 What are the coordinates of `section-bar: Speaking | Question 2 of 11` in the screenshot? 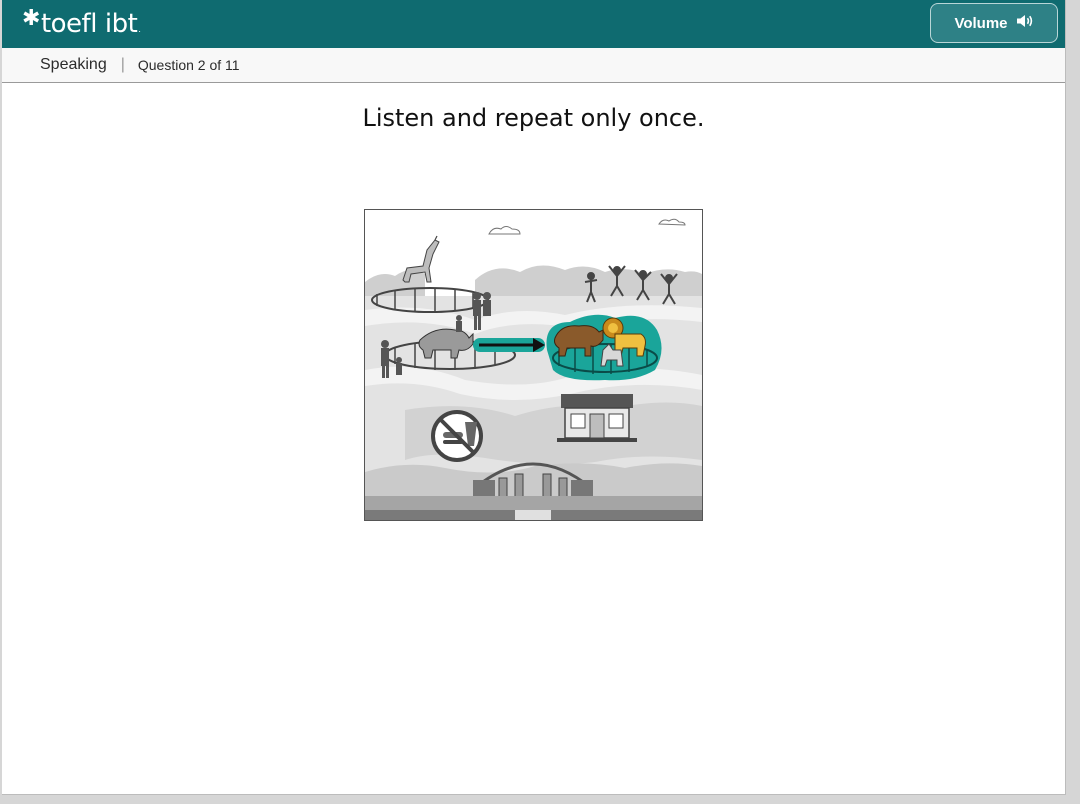 It's located at (533, 65).